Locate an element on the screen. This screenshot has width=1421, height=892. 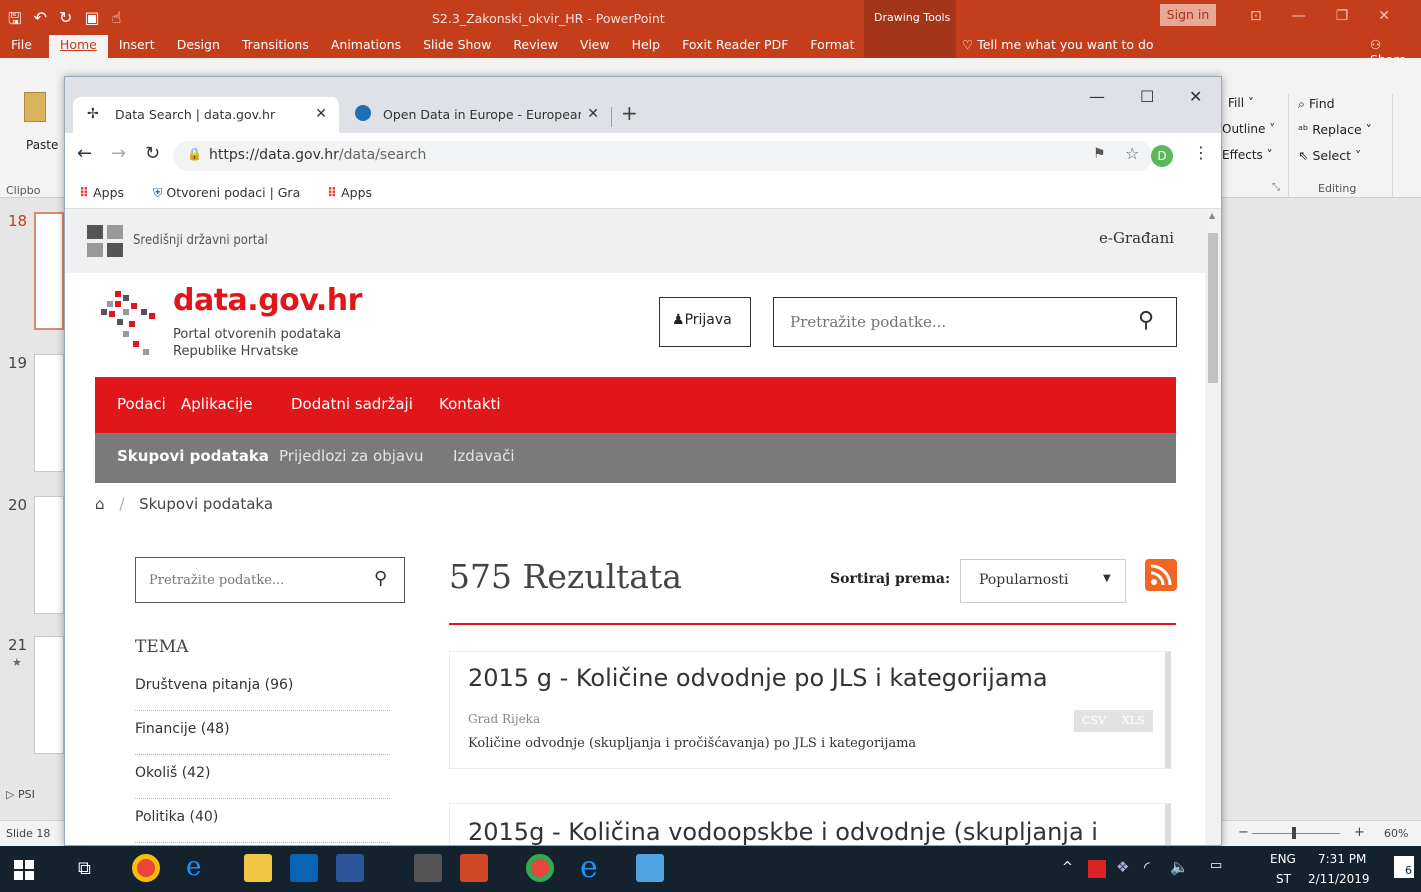
sidebar-search-input is located at coordinates (251, 580).